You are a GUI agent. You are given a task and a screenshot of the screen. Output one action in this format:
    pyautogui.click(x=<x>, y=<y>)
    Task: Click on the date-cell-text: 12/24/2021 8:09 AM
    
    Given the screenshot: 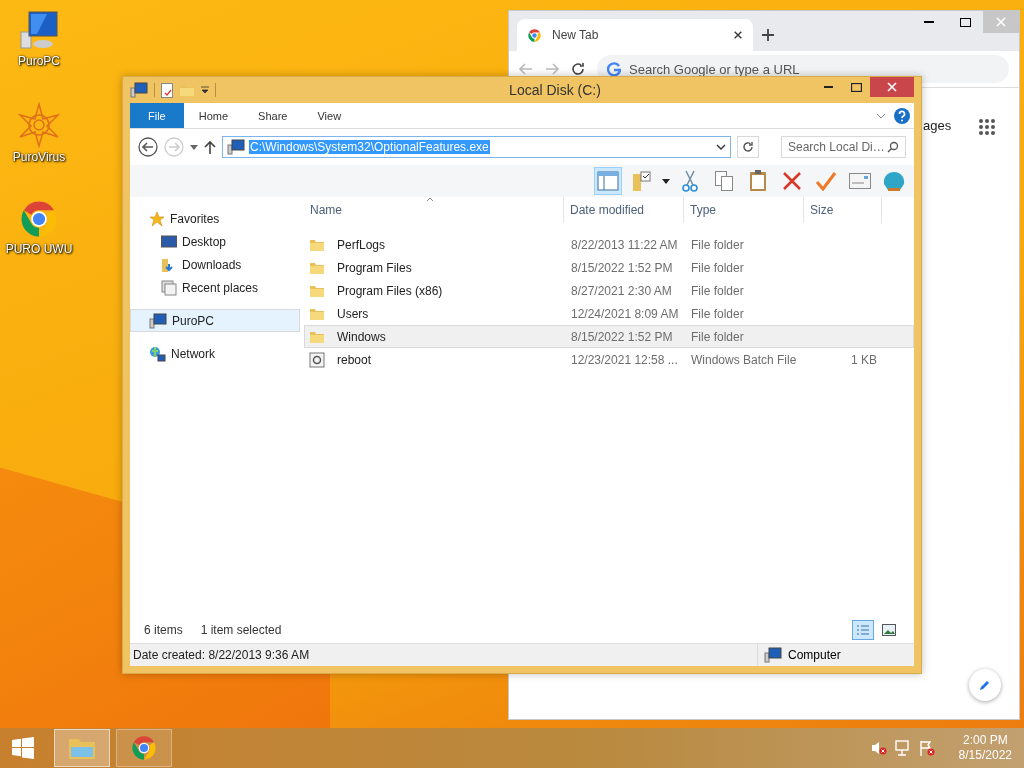 What is the action you would take?
    pyautogui.click(x=625, y=313)
    